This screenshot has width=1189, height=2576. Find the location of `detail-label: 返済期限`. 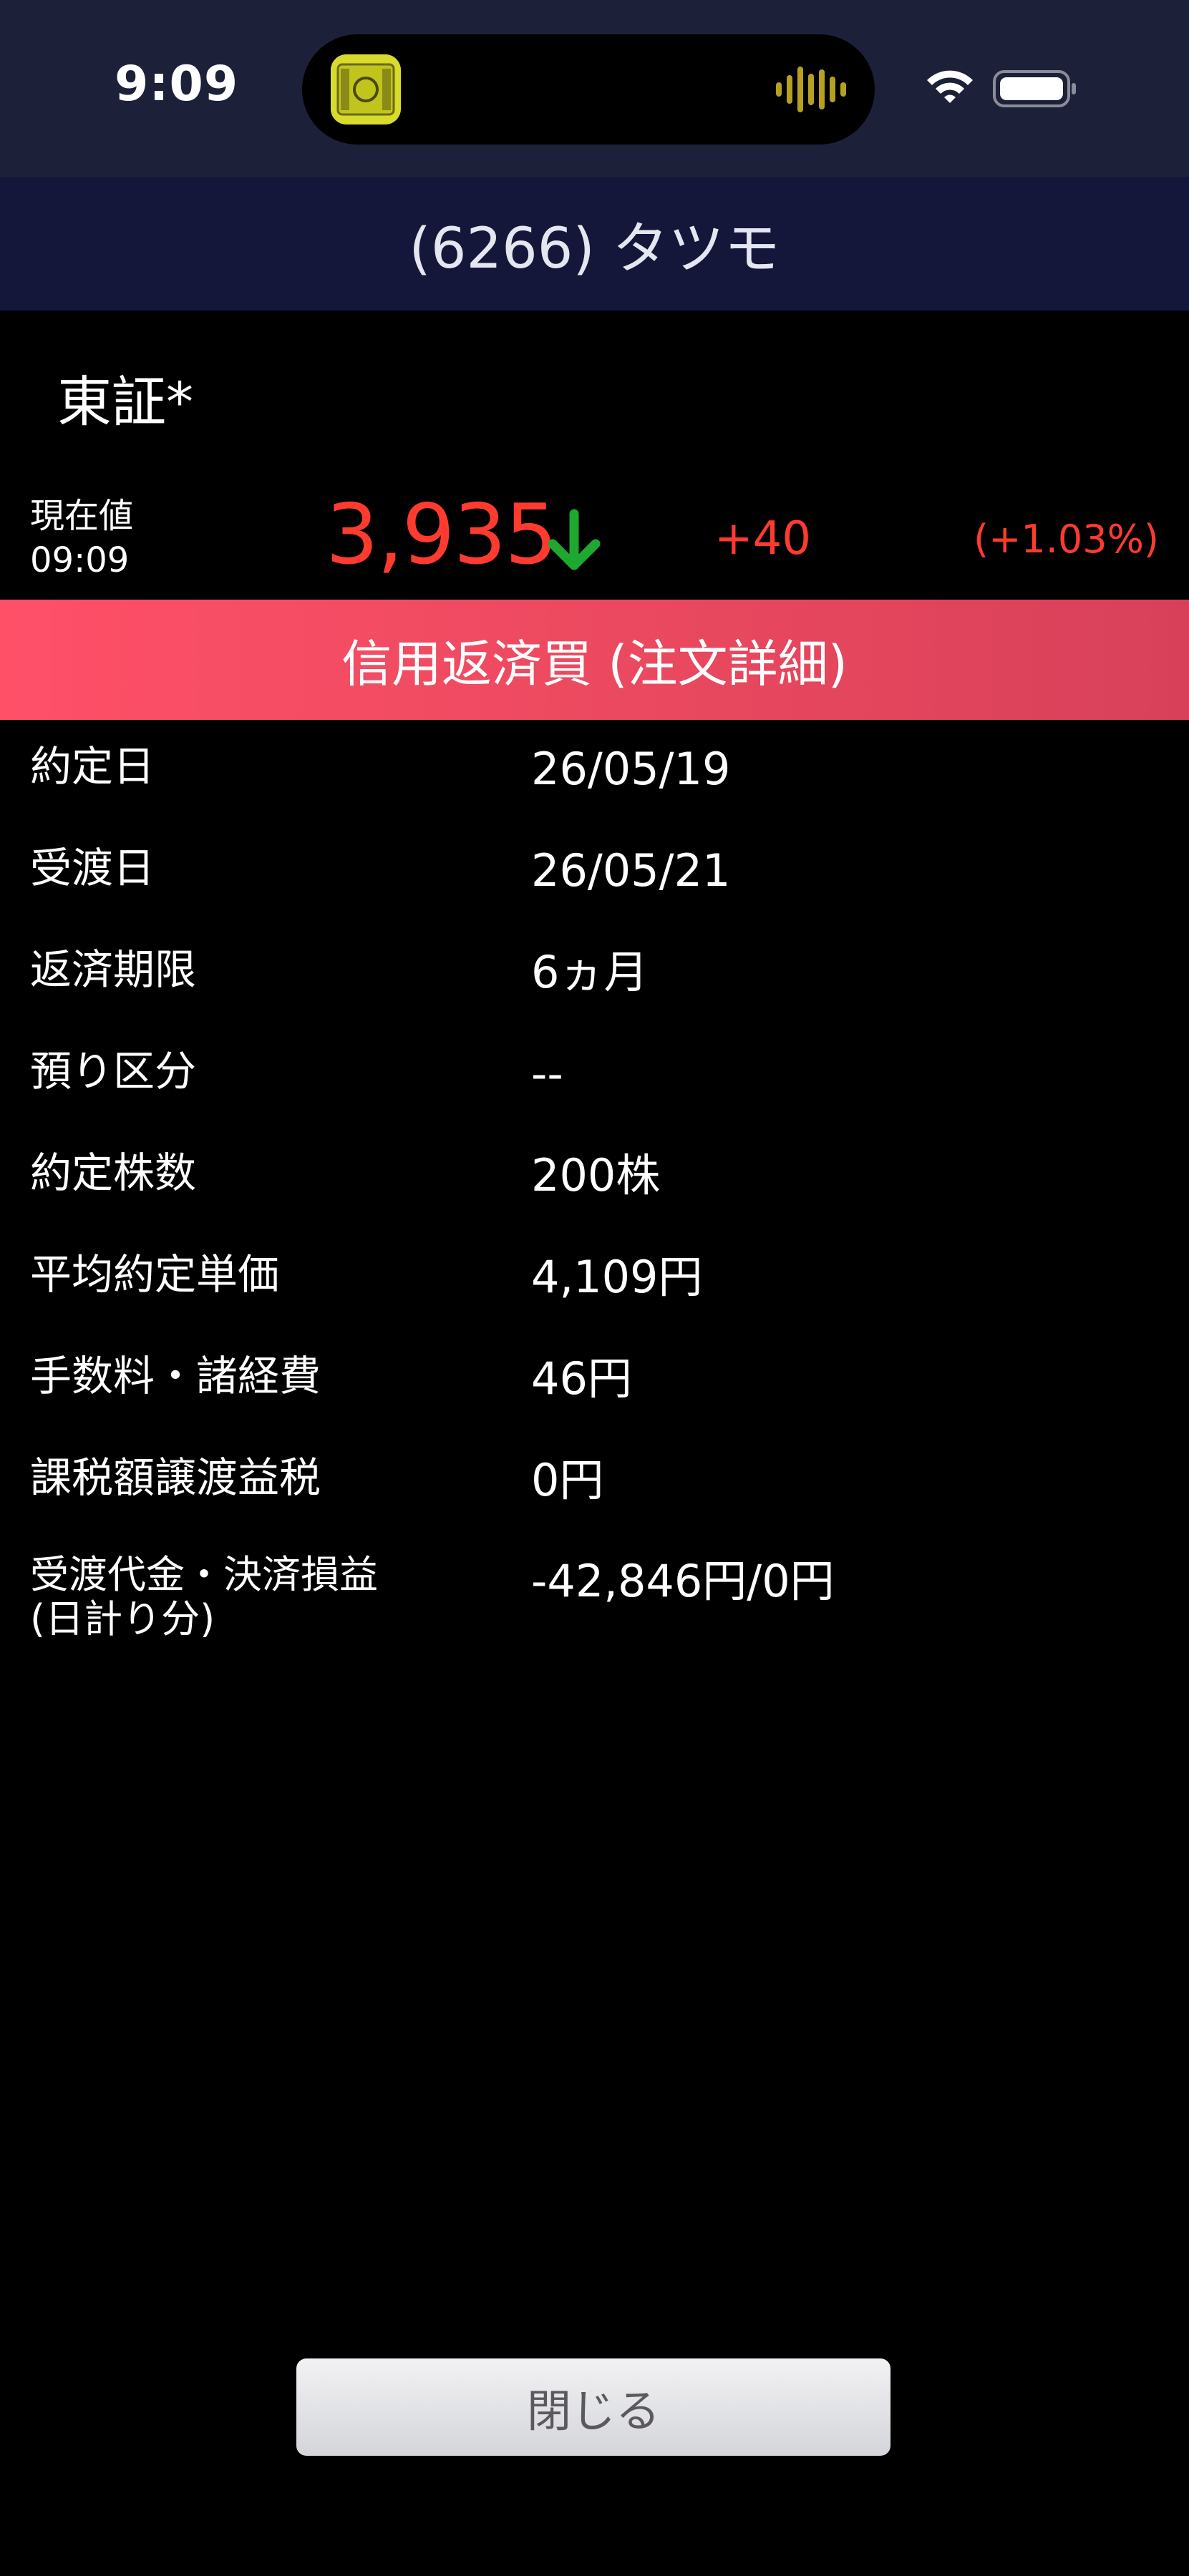

detail-label: 返済期限 is located at coordinates (113, 969).